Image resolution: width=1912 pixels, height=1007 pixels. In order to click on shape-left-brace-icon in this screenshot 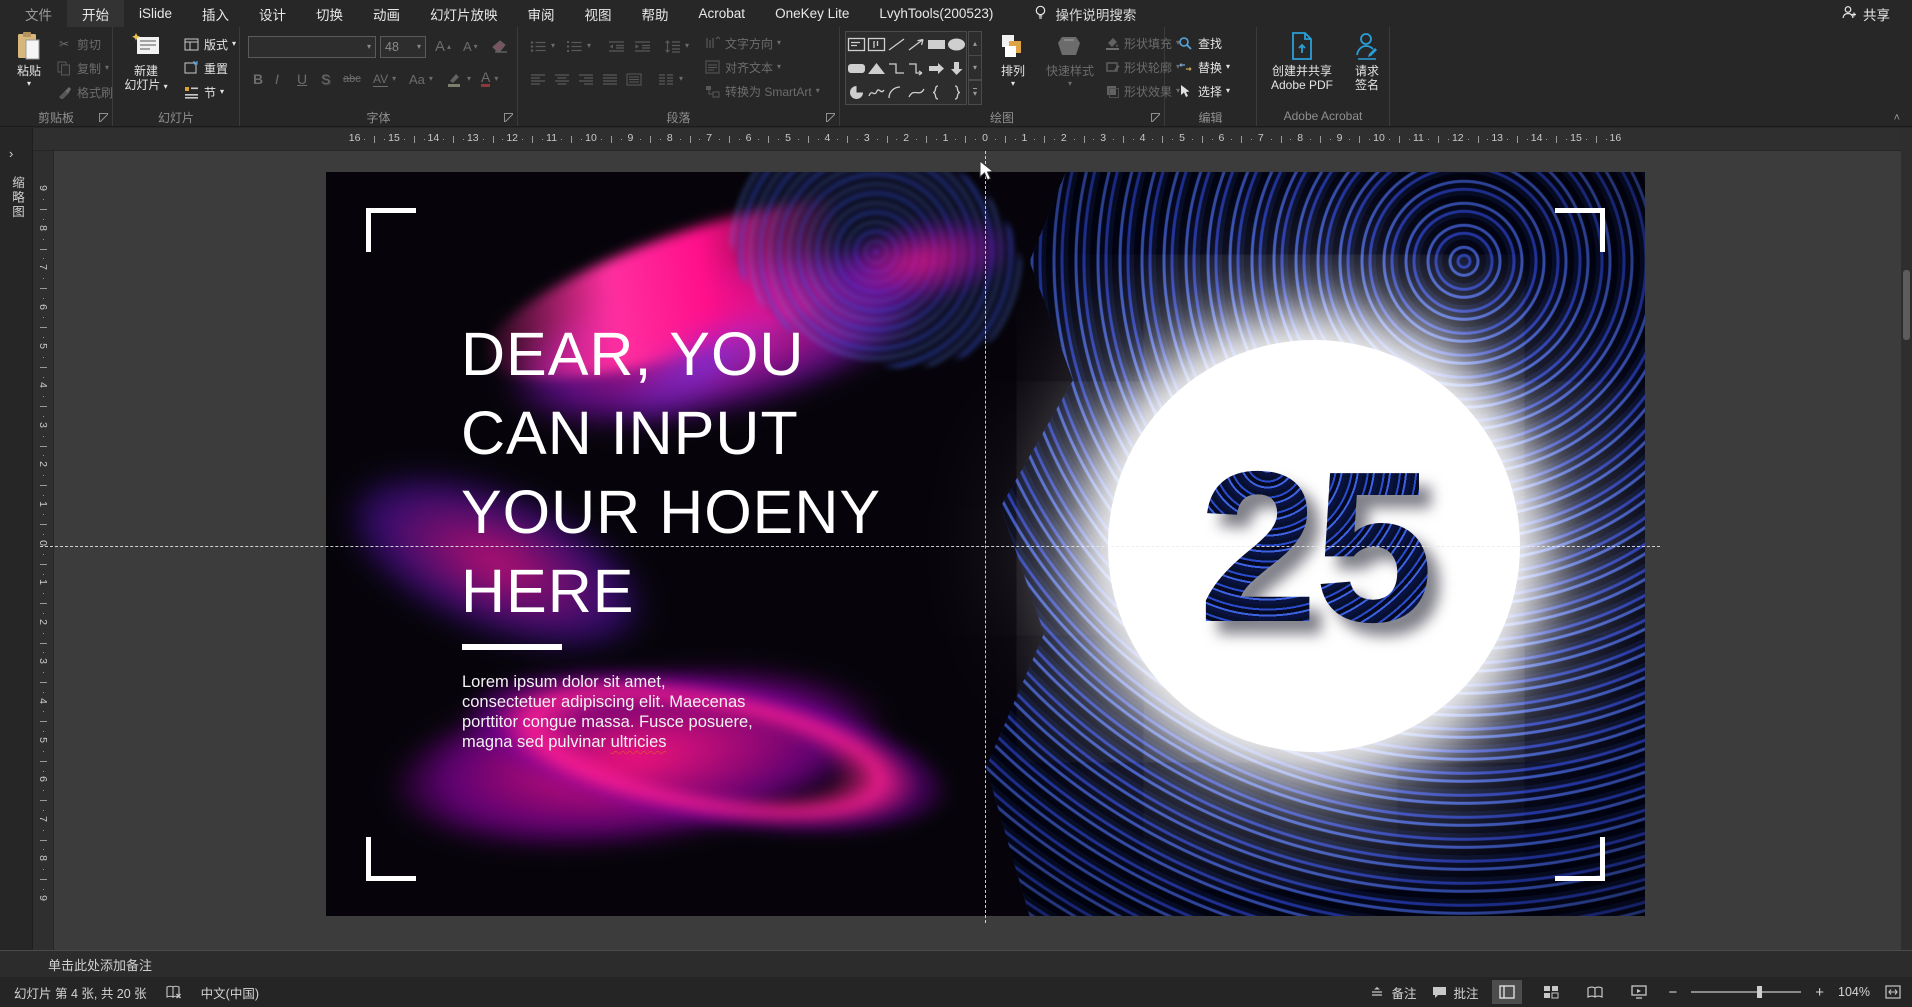, I will do `click(936, 92)`.